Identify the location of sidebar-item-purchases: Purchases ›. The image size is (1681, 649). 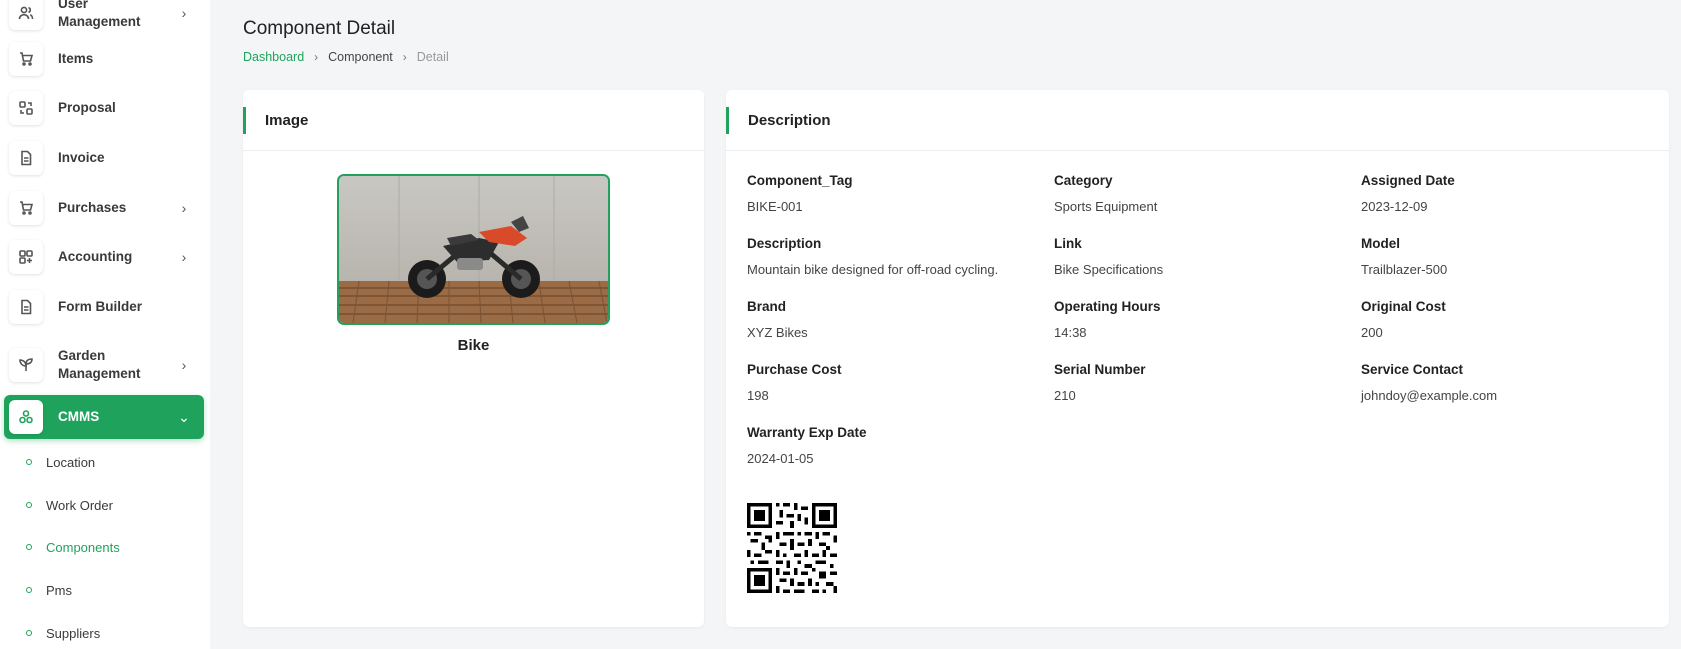
(104, 208).